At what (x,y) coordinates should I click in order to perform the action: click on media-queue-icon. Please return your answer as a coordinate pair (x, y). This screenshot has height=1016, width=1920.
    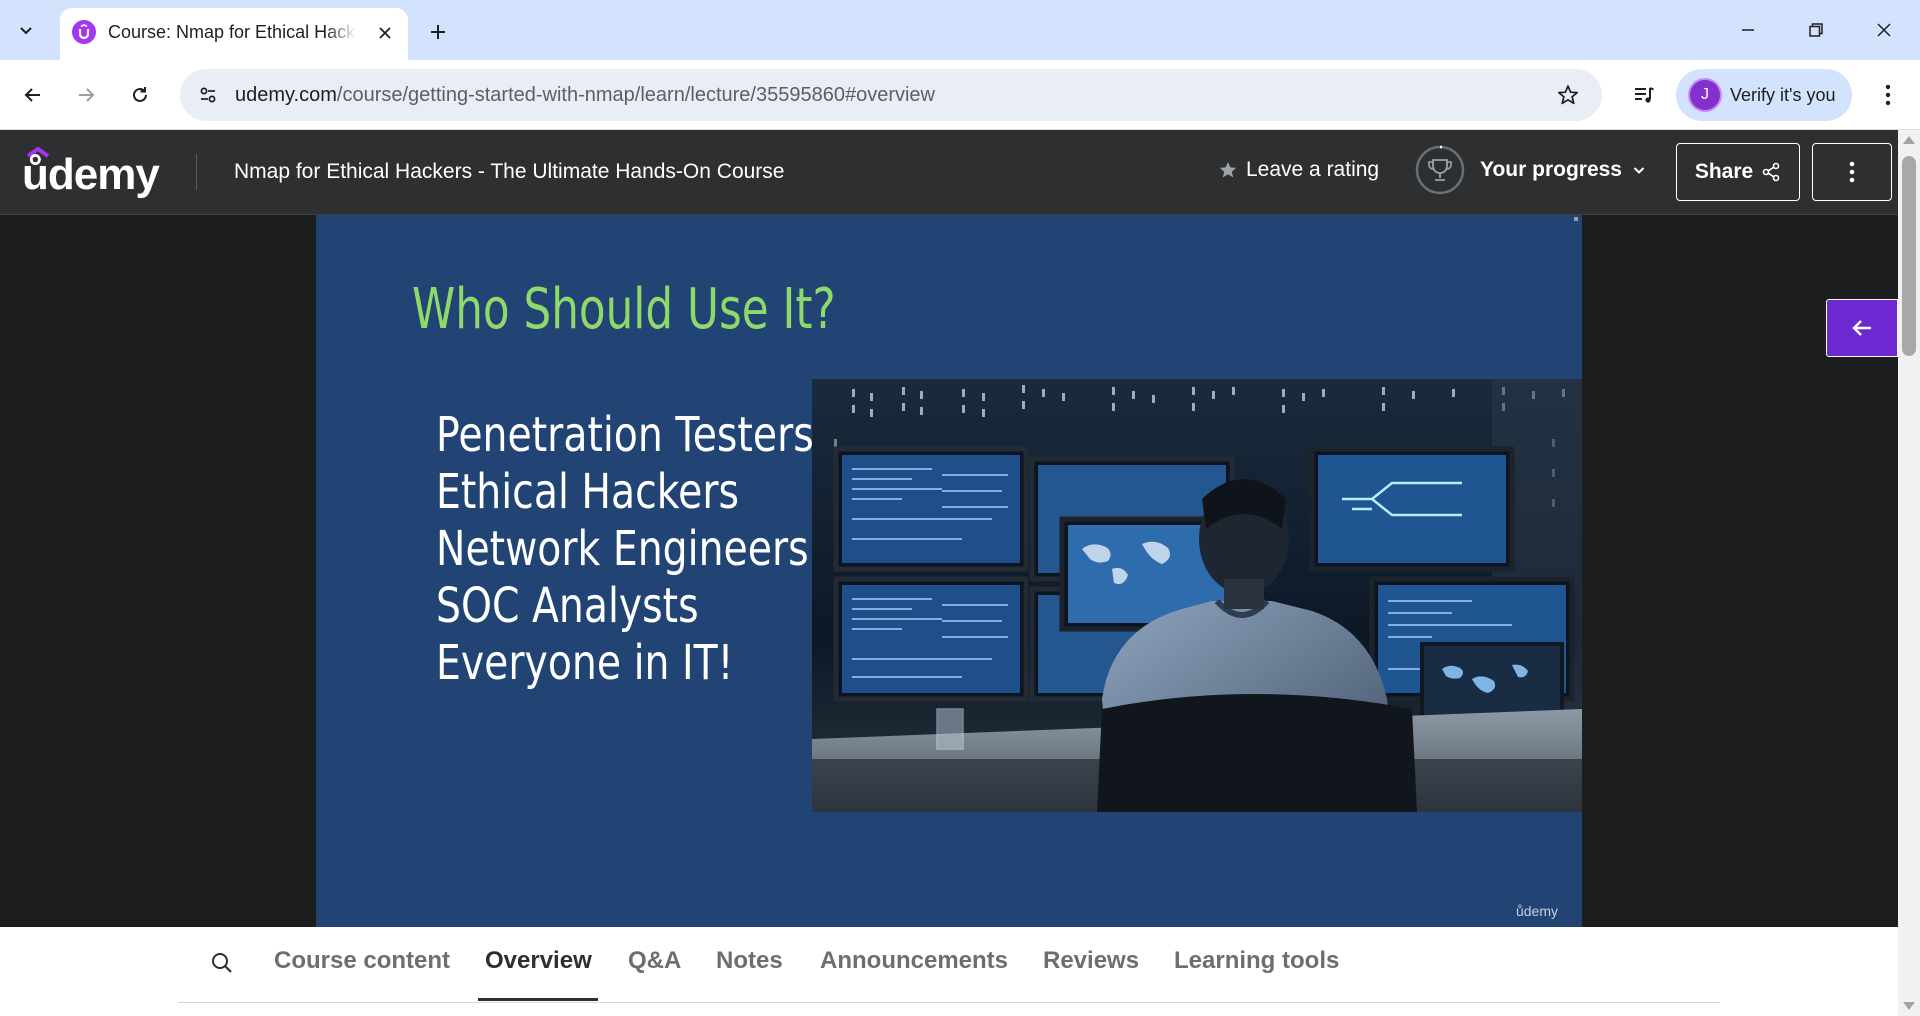
    Looking at the image, I should click on (1644, 95).